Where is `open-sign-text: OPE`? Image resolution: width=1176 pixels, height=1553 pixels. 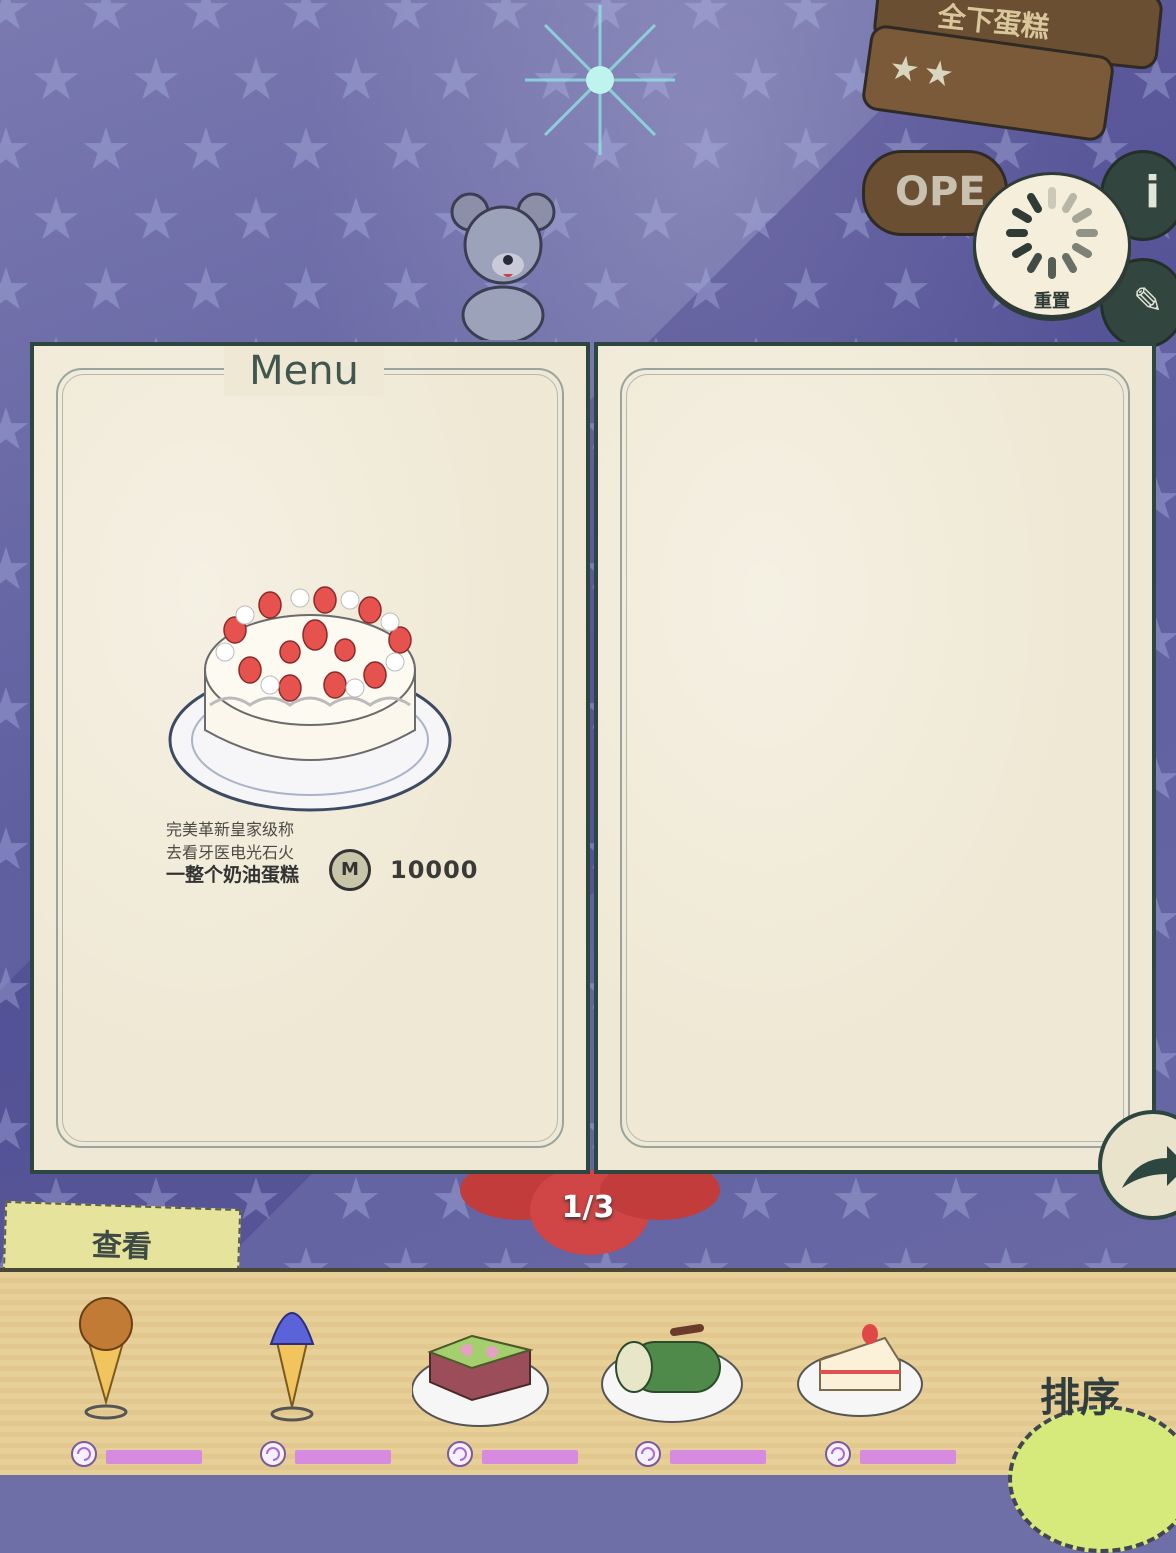
open-sign-text: OPE is located at coordinates (940, 192).